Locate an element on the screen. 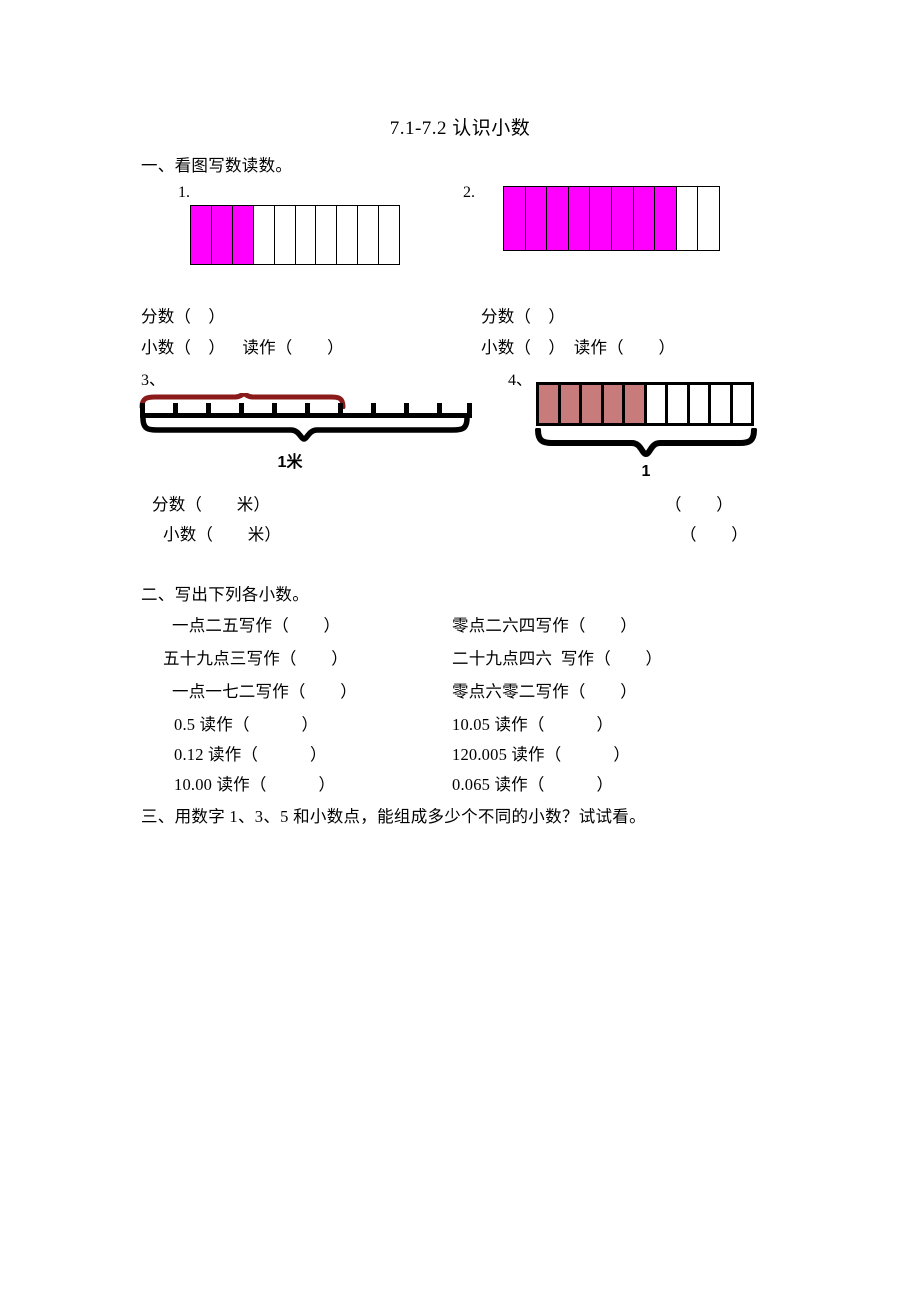 The height and width of the screenshot is (1302, 920). item-2-decimal-strip is located at coordinates (611, 218).